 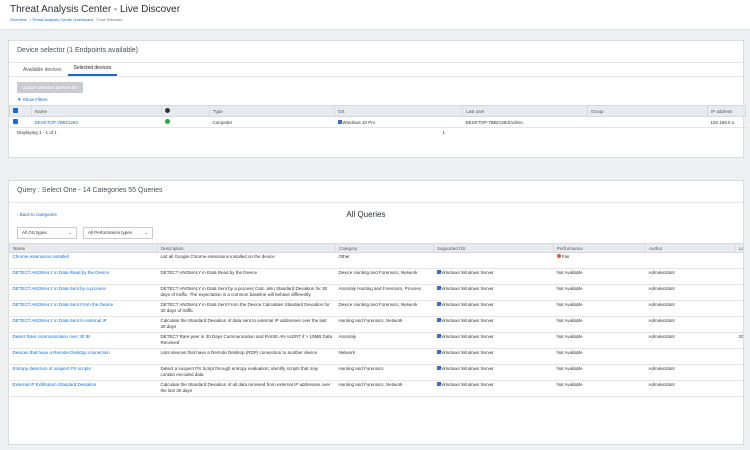 I want to click on page-title: Threat Analysis Center - Live Discover, so click(x=95, y=9).